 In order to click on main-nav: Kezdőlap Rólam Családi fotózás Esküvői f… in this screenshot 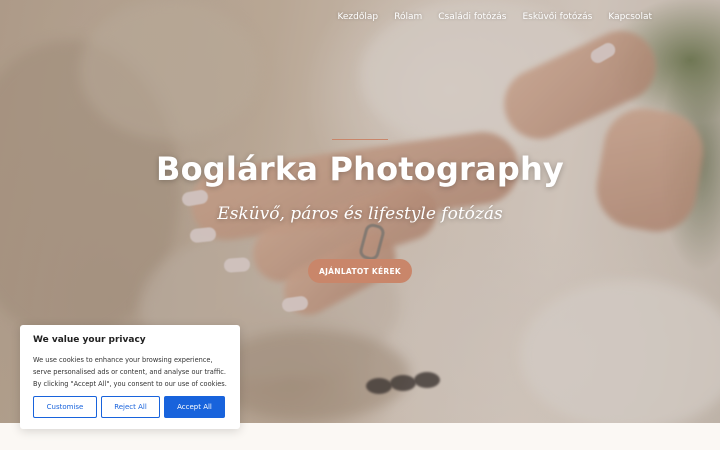, I will do `click(494, 17)`.